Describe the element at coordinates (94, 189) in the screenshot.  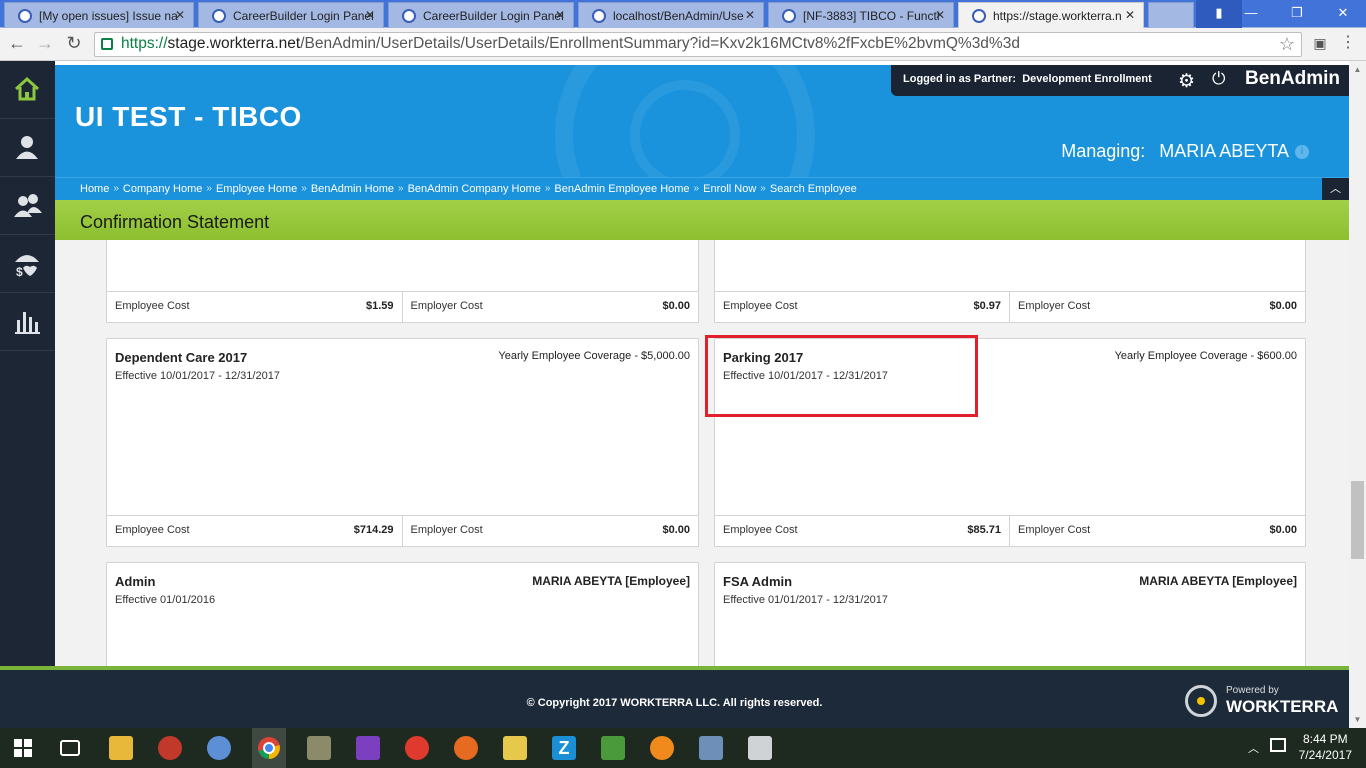
I see `breadcrumb-link: Home` at that location.